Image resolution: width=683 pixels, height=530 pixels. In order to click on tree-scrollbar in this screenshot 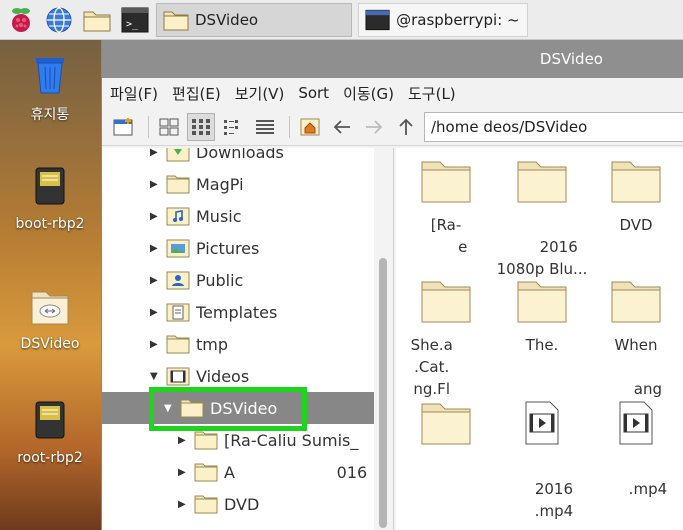, I will do `click(383, 339)`.